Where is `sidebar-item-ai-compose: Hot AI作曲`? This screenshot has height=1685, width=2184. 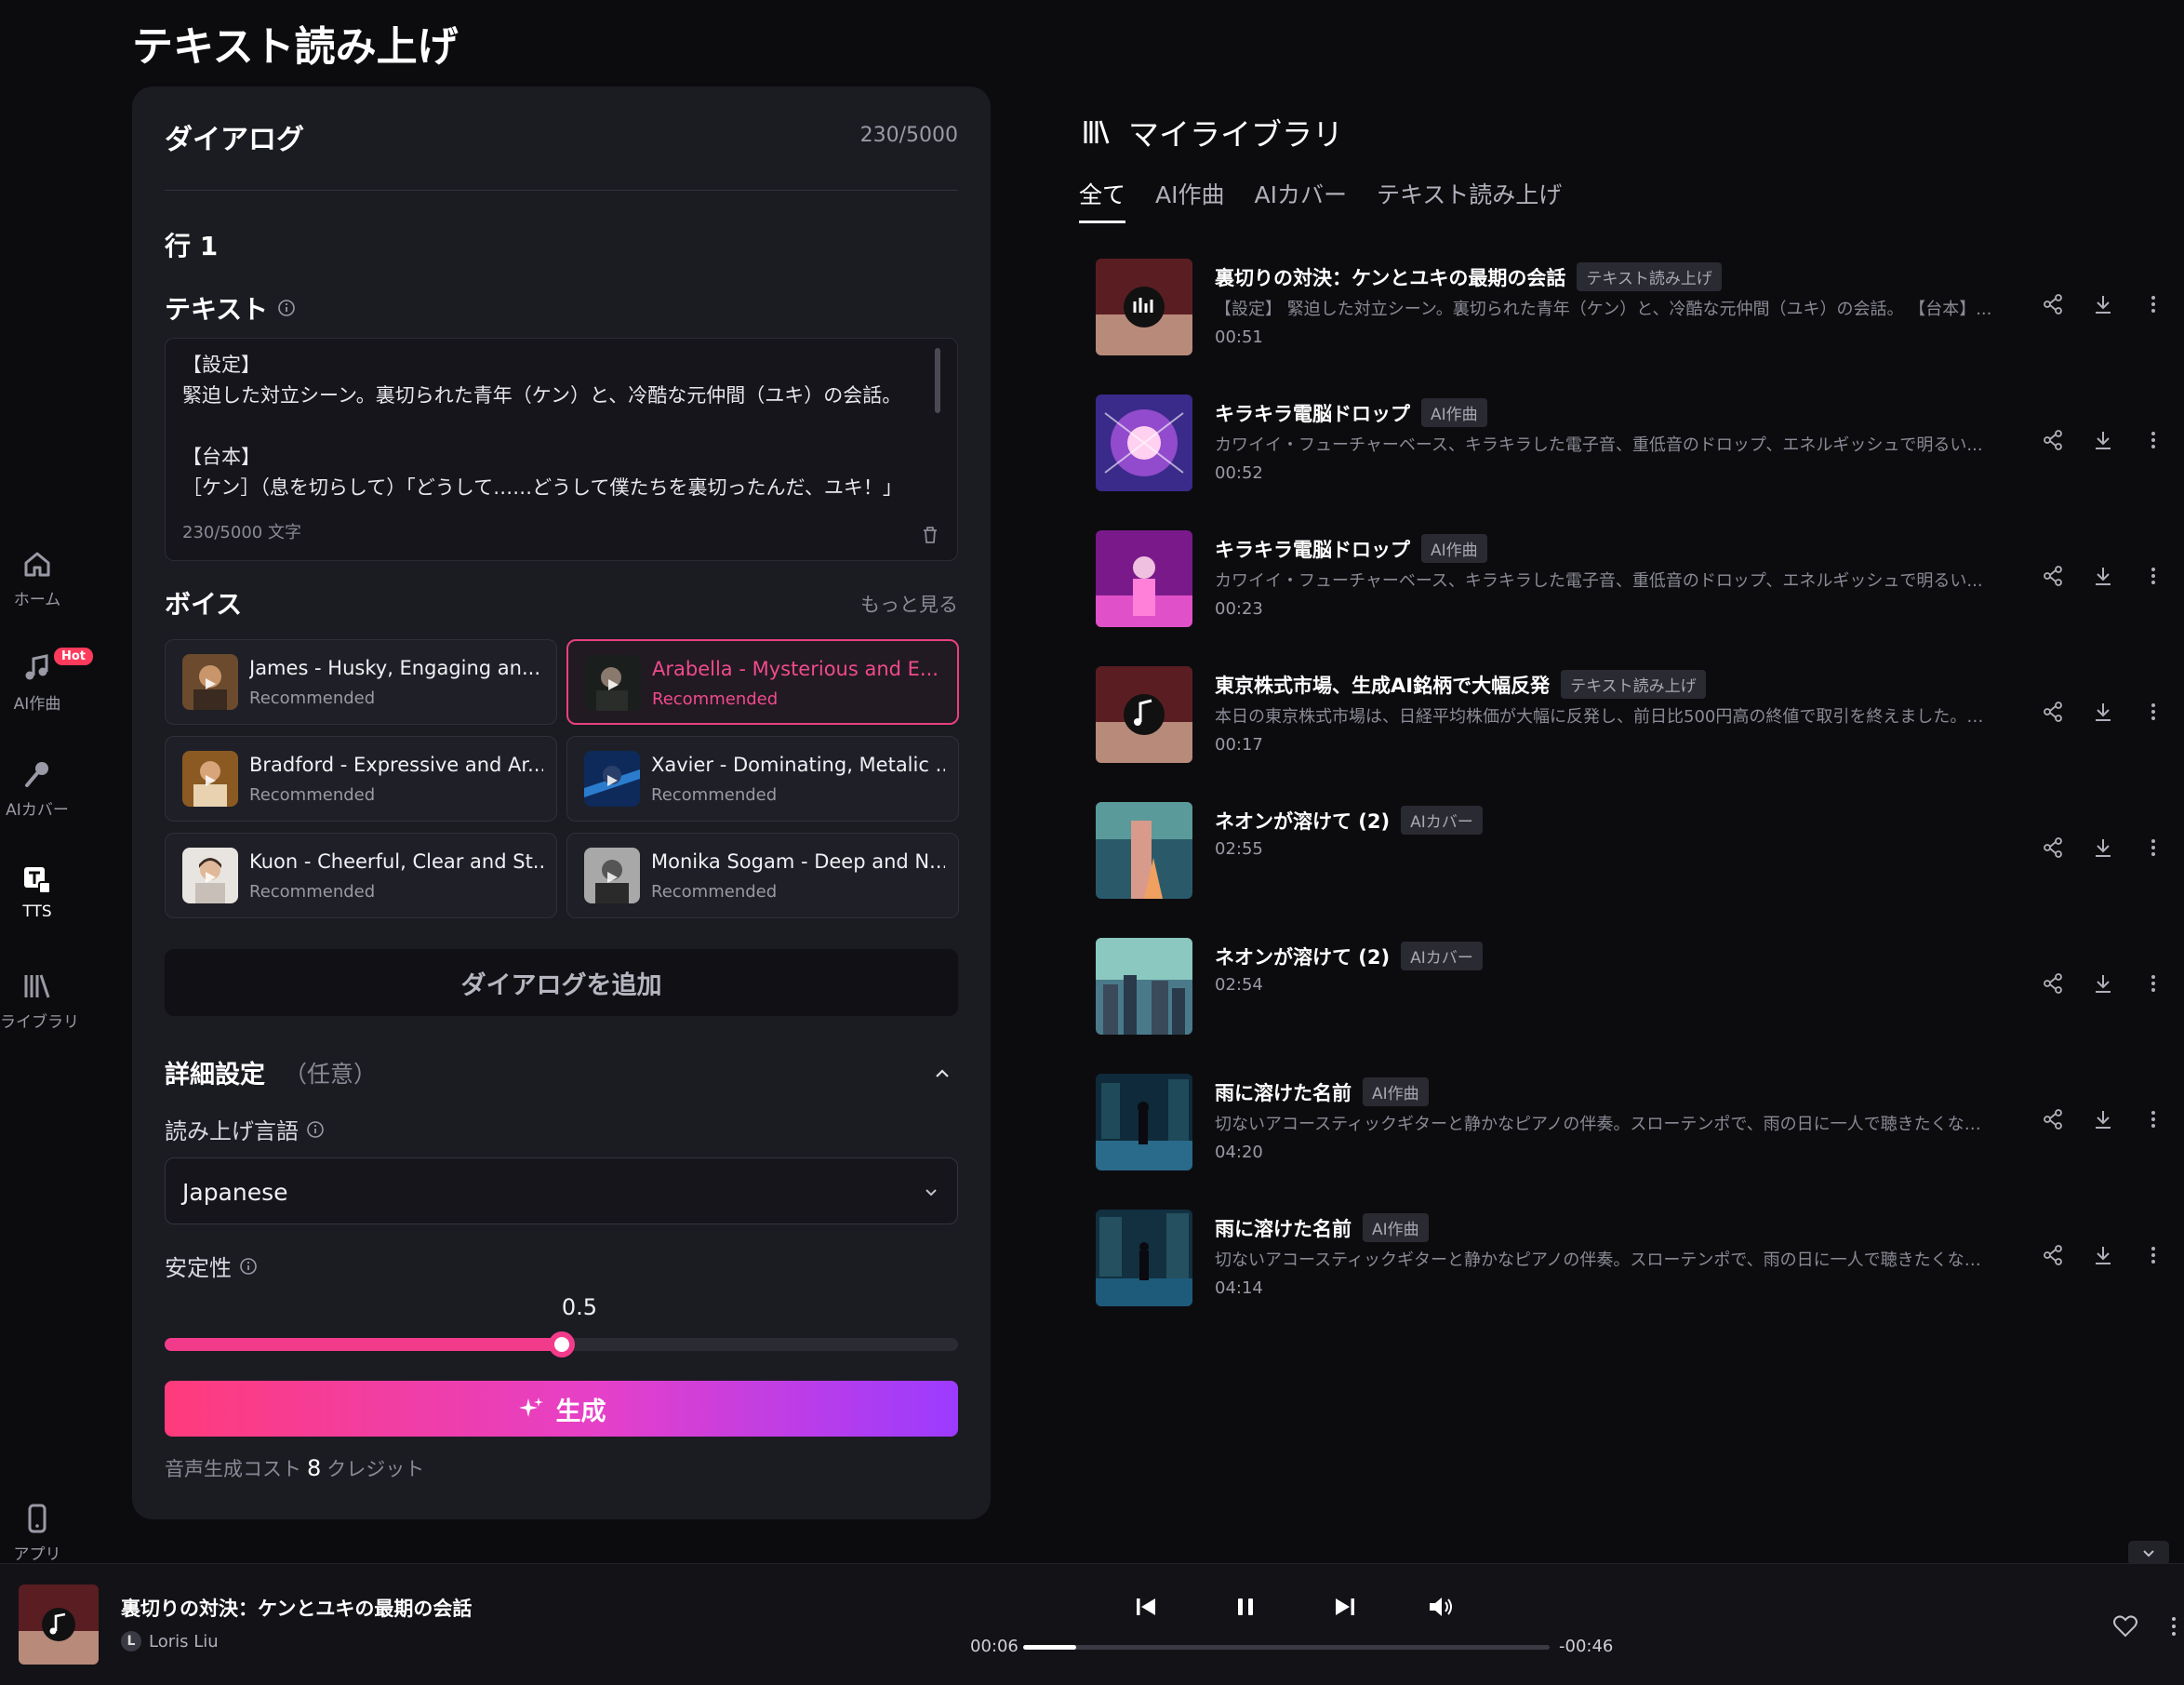 sidebar-item-ai-compose: Hot AI作曲 is located at coordinates (47, 681).